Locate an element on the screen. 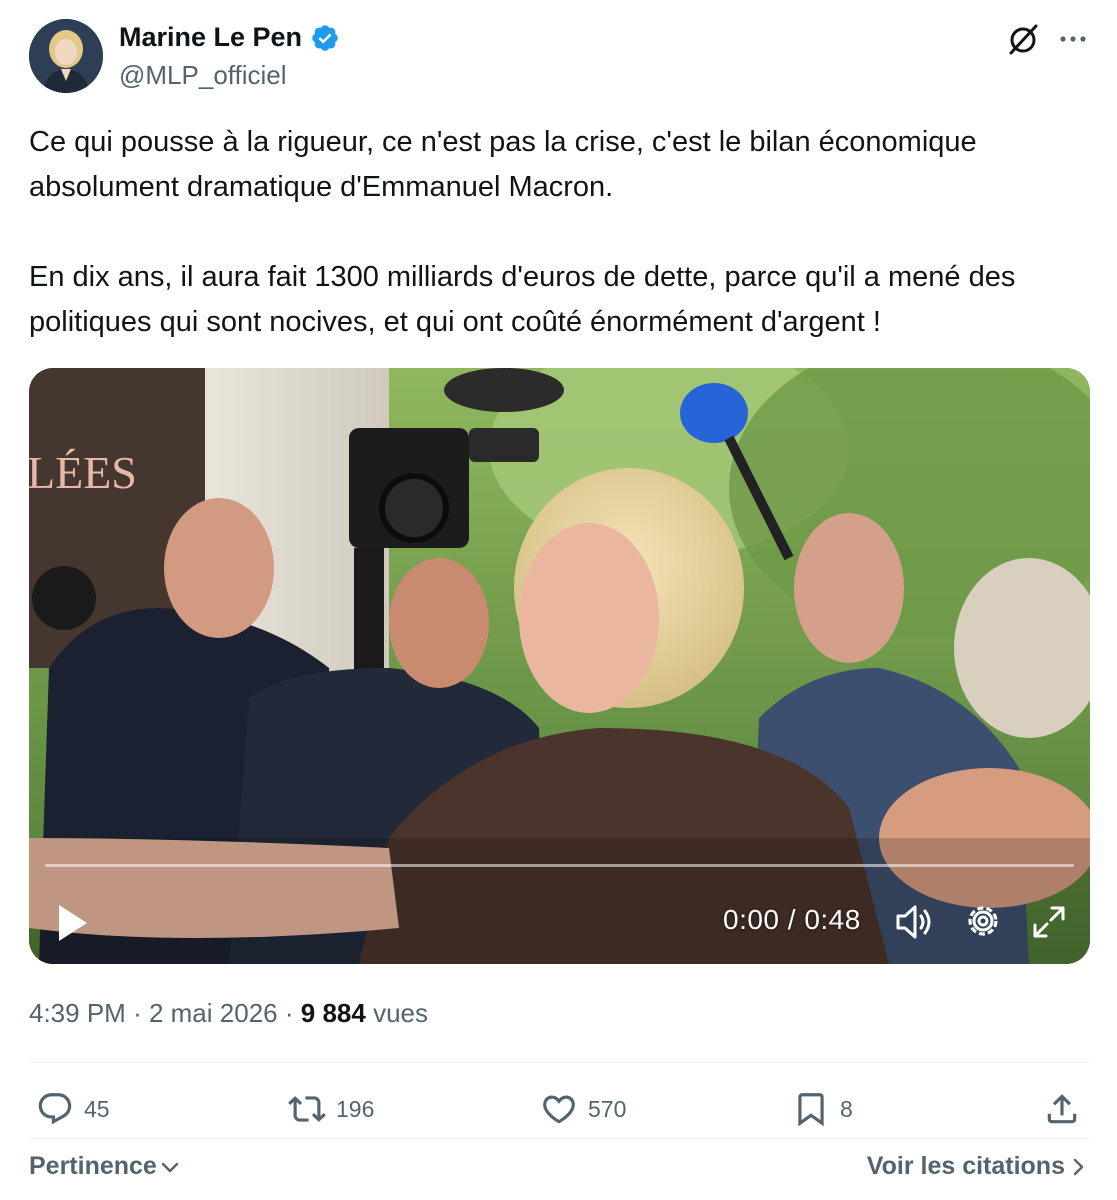 The height and width of the screenshot is (1200, 1117). bookmark-button: 8 is located at coordinates (822, 1109).